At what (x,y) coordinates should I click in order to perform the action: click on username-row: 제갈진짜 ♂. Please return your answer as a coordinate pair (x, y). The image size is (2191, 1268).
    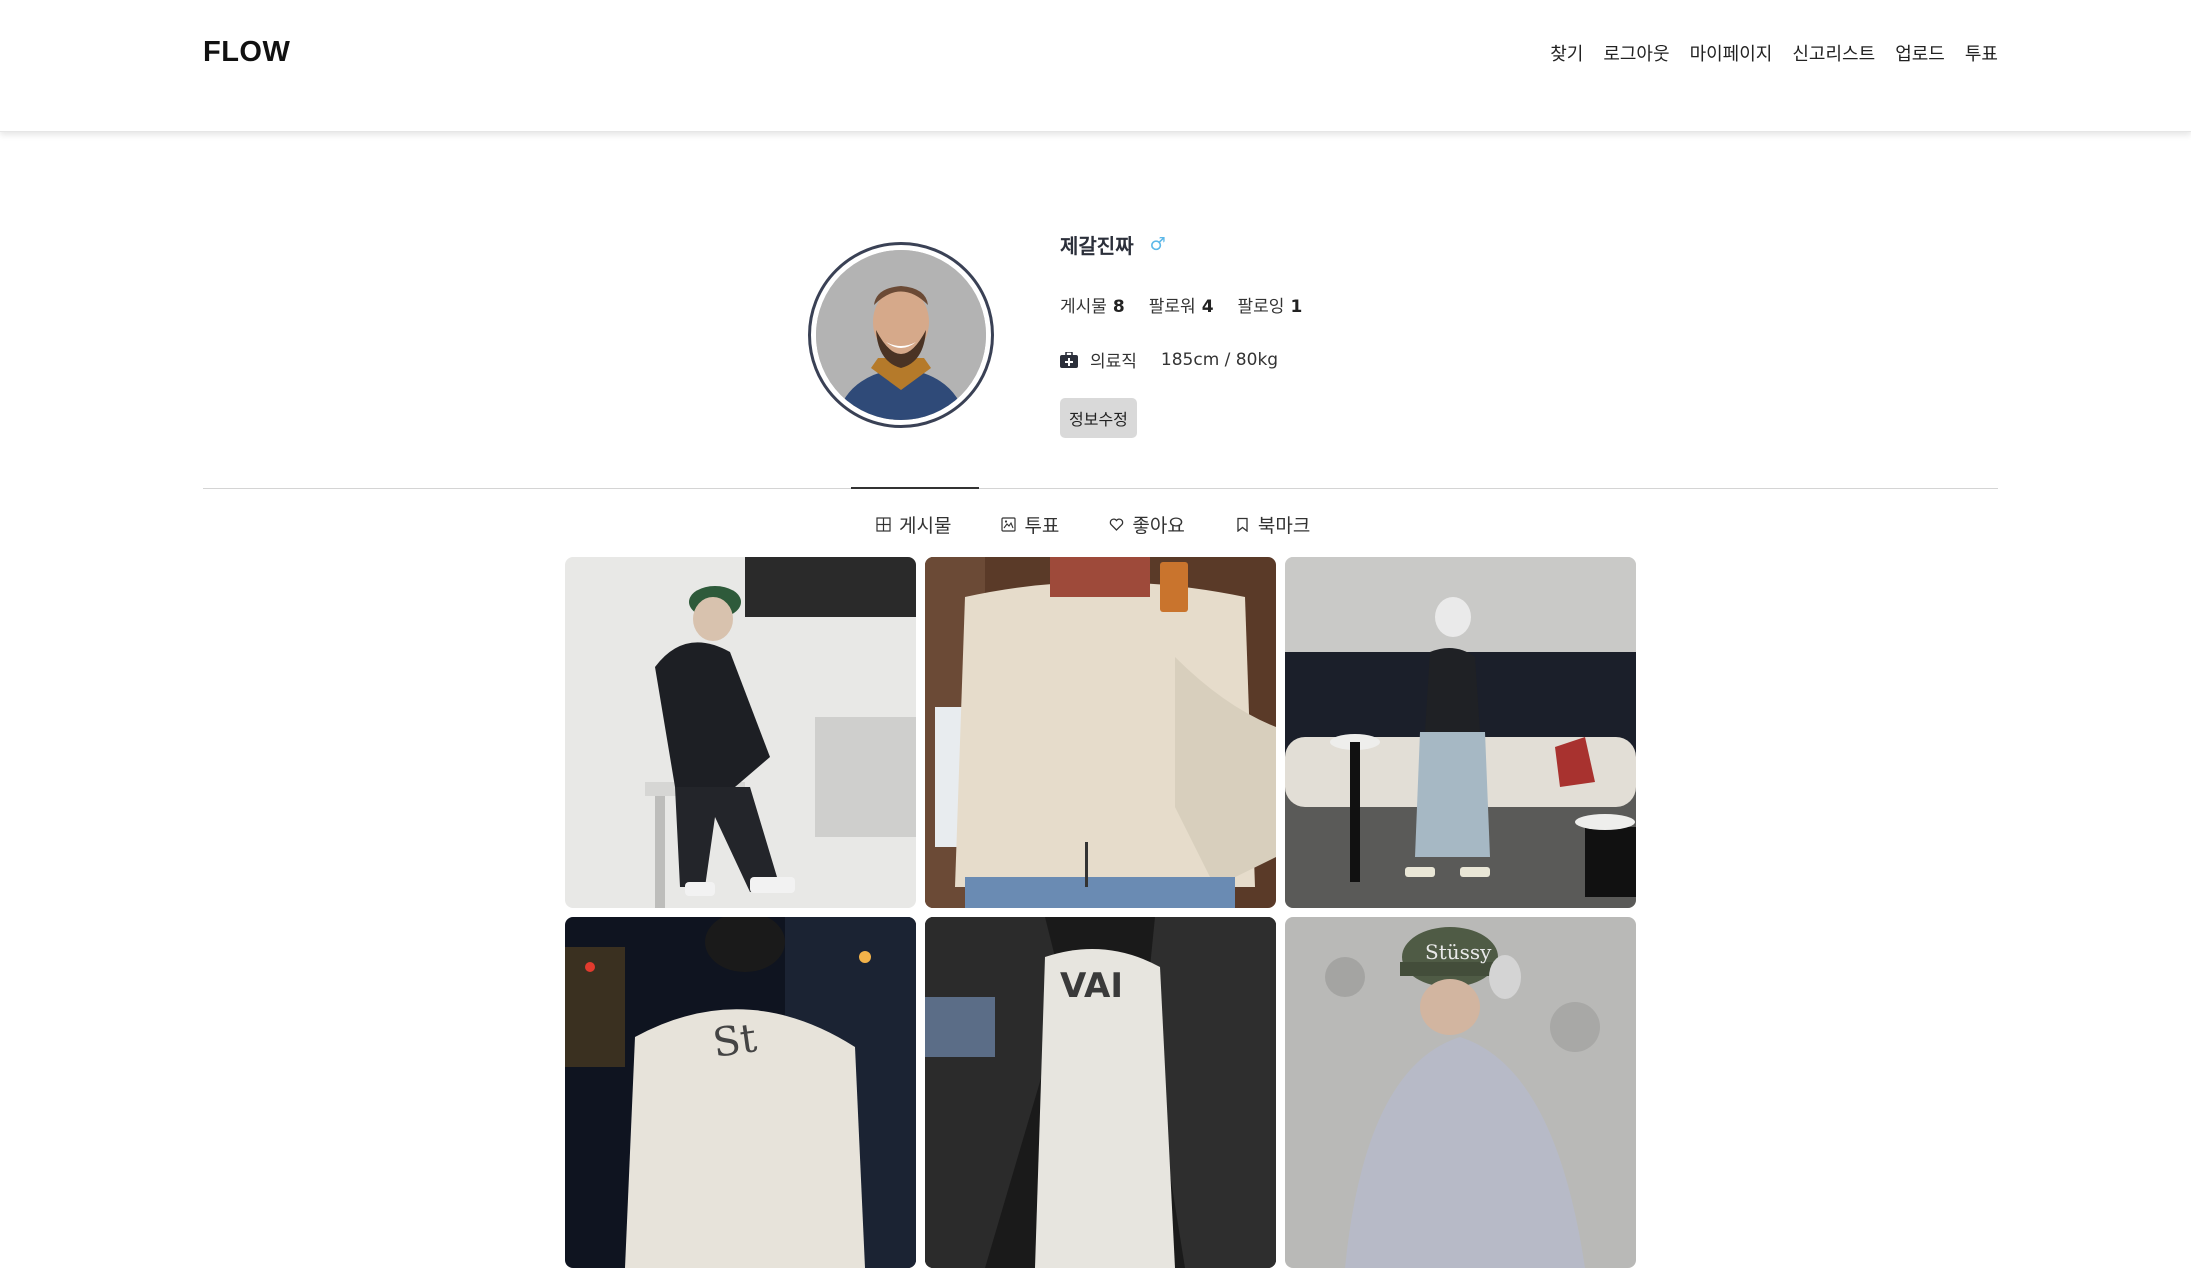
    Looking at the image, I should click on (1181, 244).